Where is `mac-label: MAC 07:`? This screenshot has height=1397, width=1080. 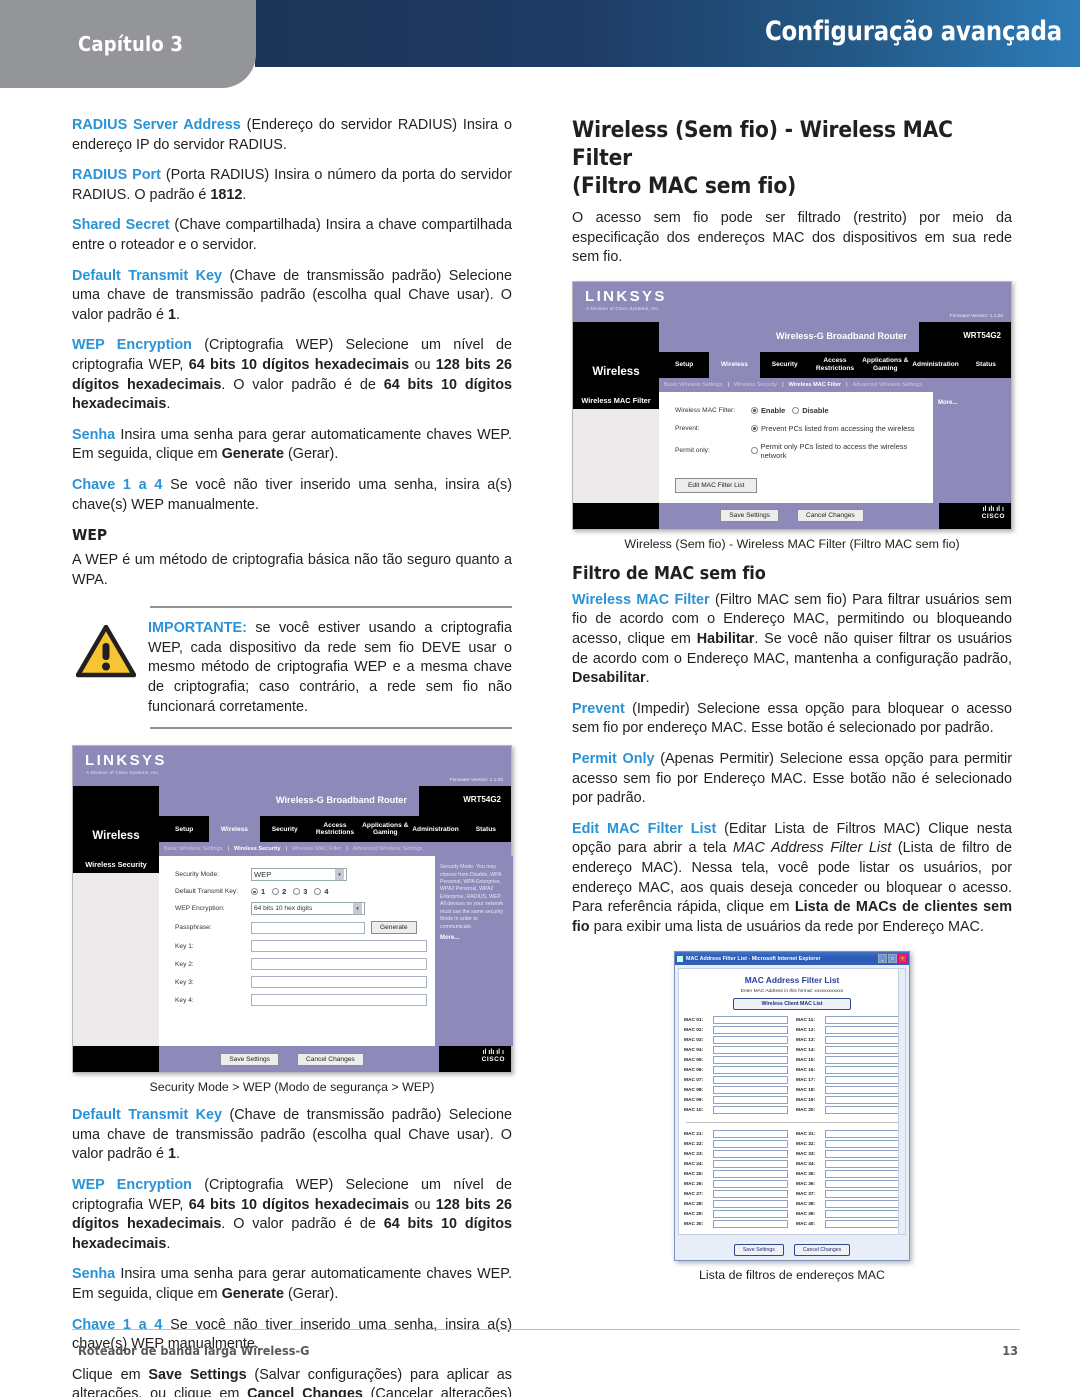
mac-label: MAC 07: is located at coordinates (694, 1080).